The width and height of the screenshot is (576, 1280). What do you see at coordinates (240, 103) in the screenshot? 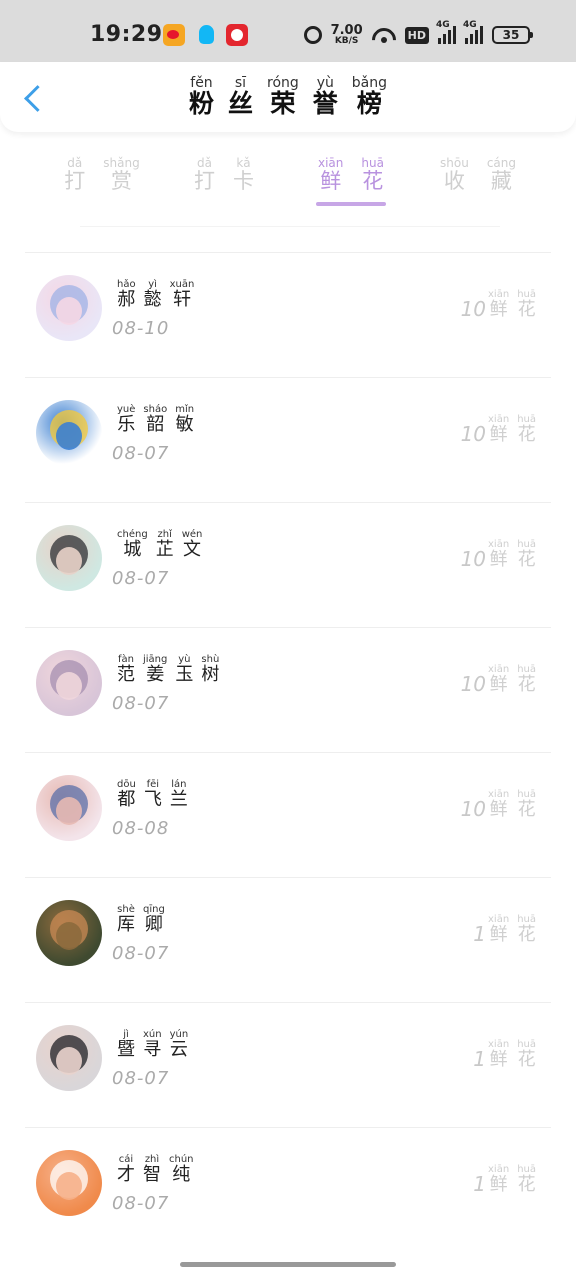
I see `hanzi: 丝` at bounding box center [240, 103].